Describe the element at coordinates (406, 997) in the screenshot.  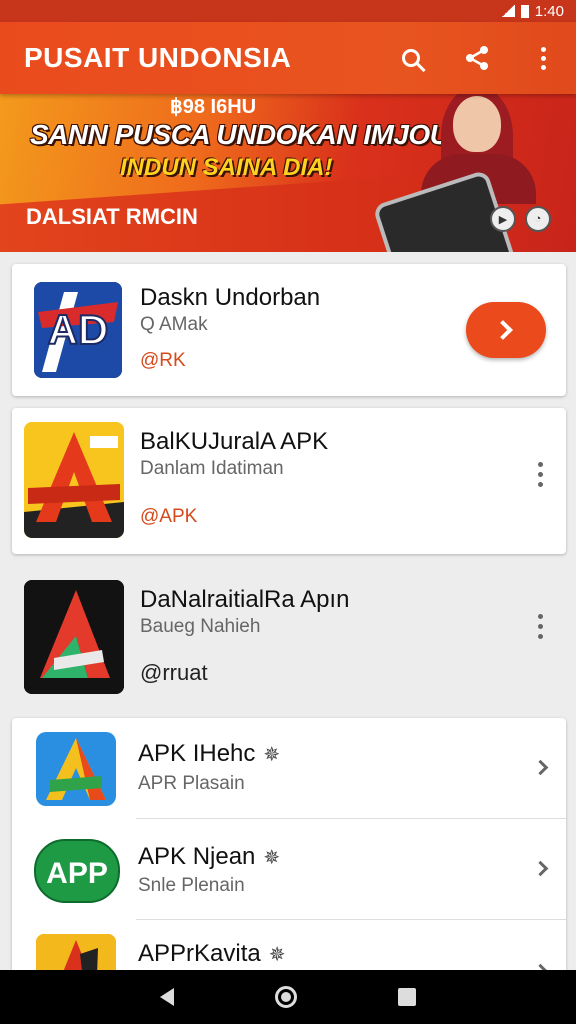
I see `recents-icon` at that location.